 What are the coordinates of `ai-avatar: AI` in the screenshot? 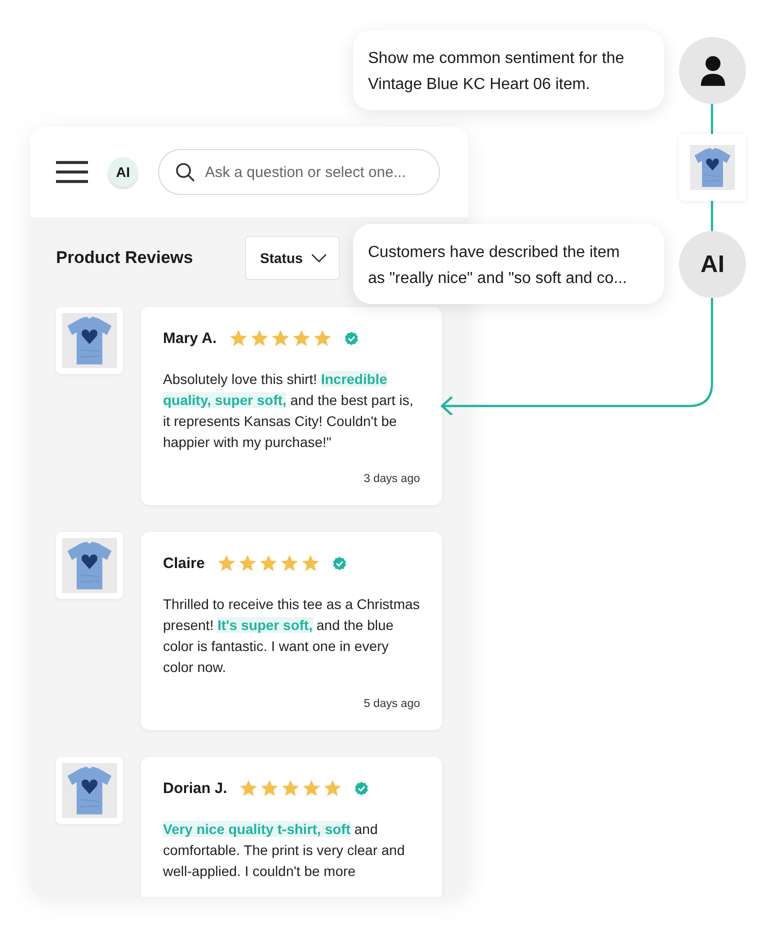 It's located at (712, 264).